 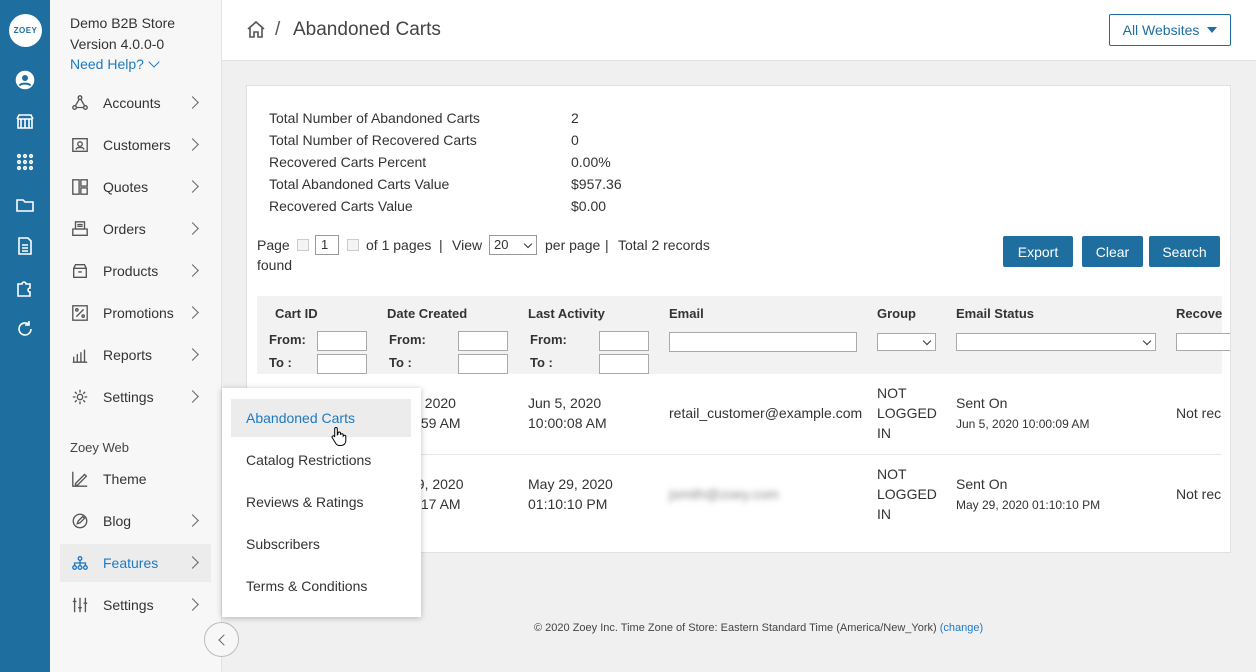 I want to click on sidebar-item-products: Products, so click(x=135, y=271).